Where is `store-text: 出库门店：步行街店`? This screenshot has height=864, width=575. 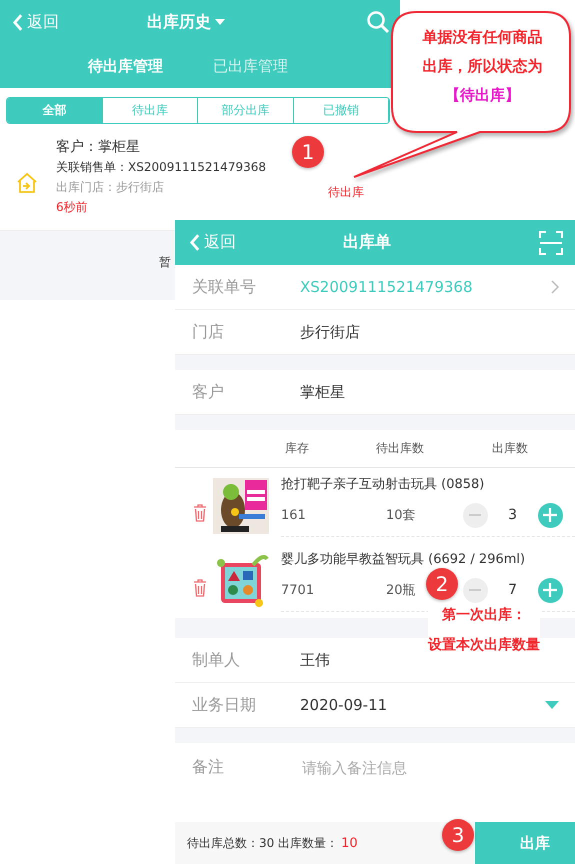
store-text: 出库门店：步行街店 is located at coordinates (110, 187).